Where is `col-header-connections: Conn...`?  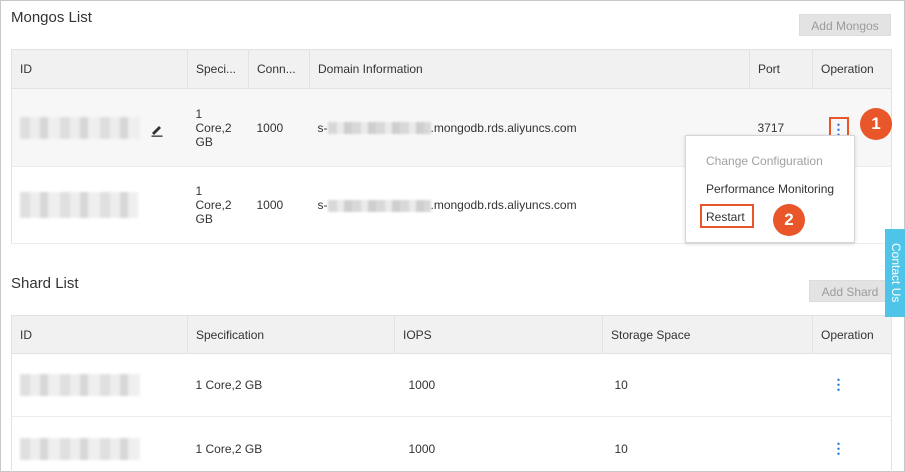
col-header-connections: Conn... is located at coordinates (279, 69).